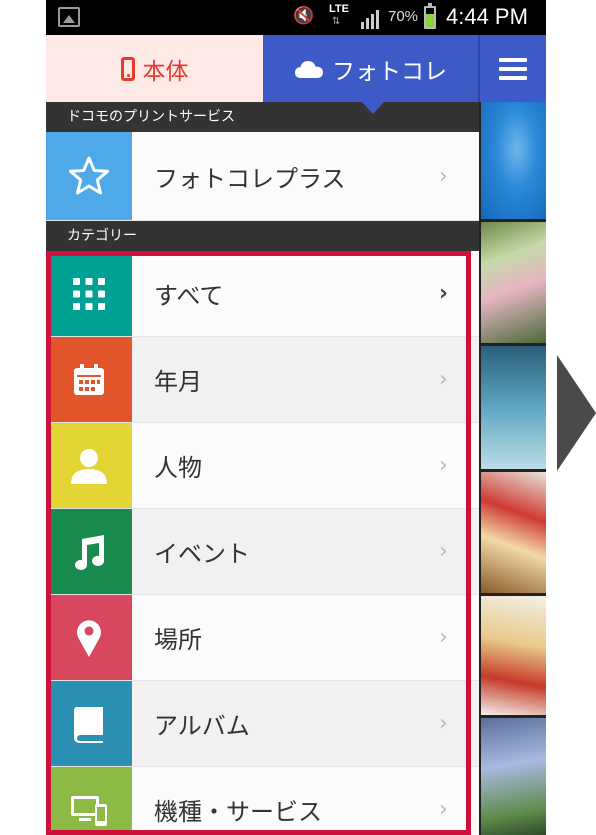 The width and height of the screenshot is (596, 835). I want to click on category-item-person: 人物 ›, so click(262, 466).